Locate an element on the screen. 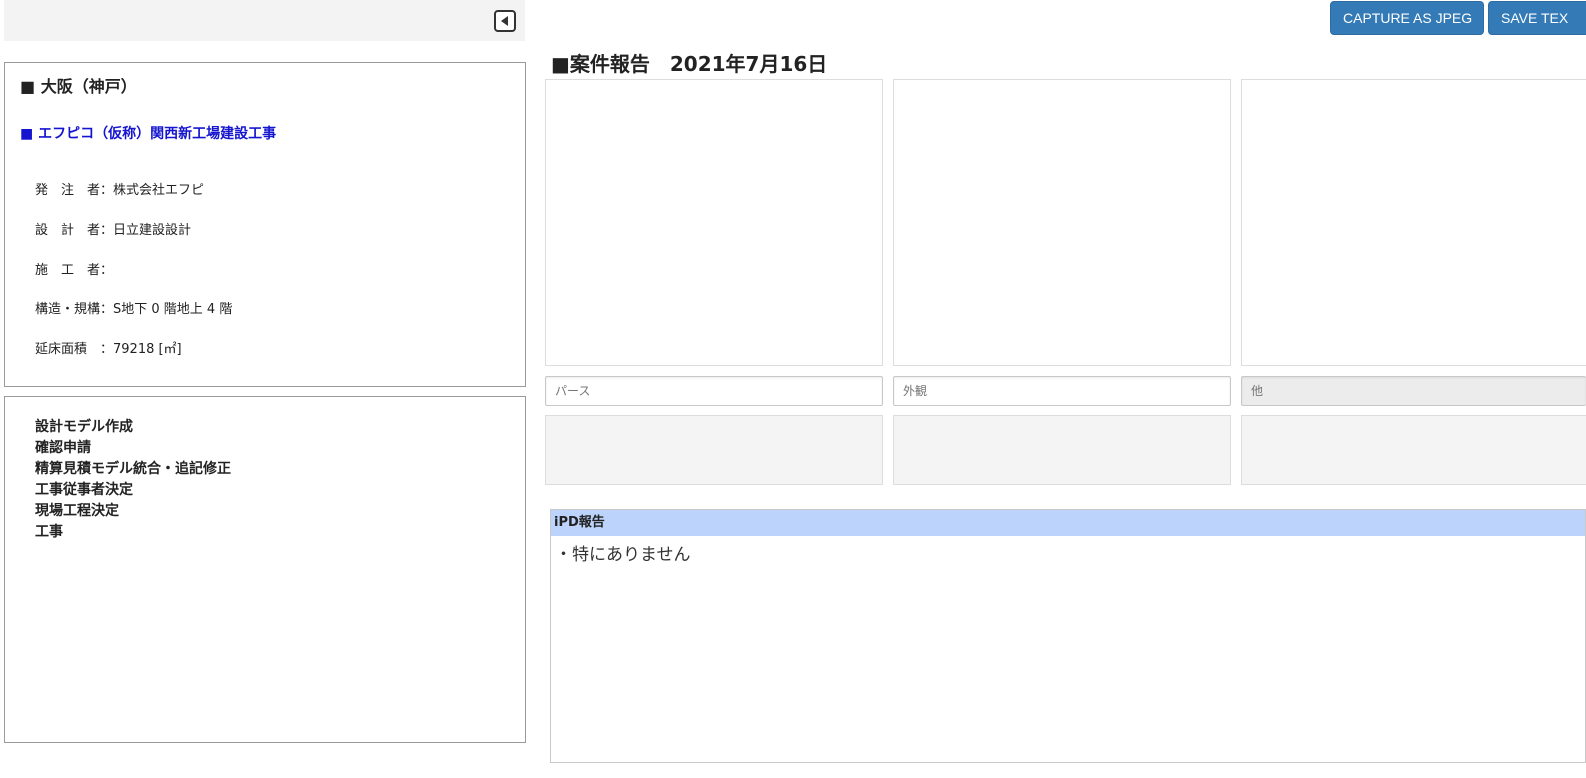 The width and height of the screenshot is (1586, 778). designer-row: 設 計 者：日立建設設計 is located at coordinates (113, 230).